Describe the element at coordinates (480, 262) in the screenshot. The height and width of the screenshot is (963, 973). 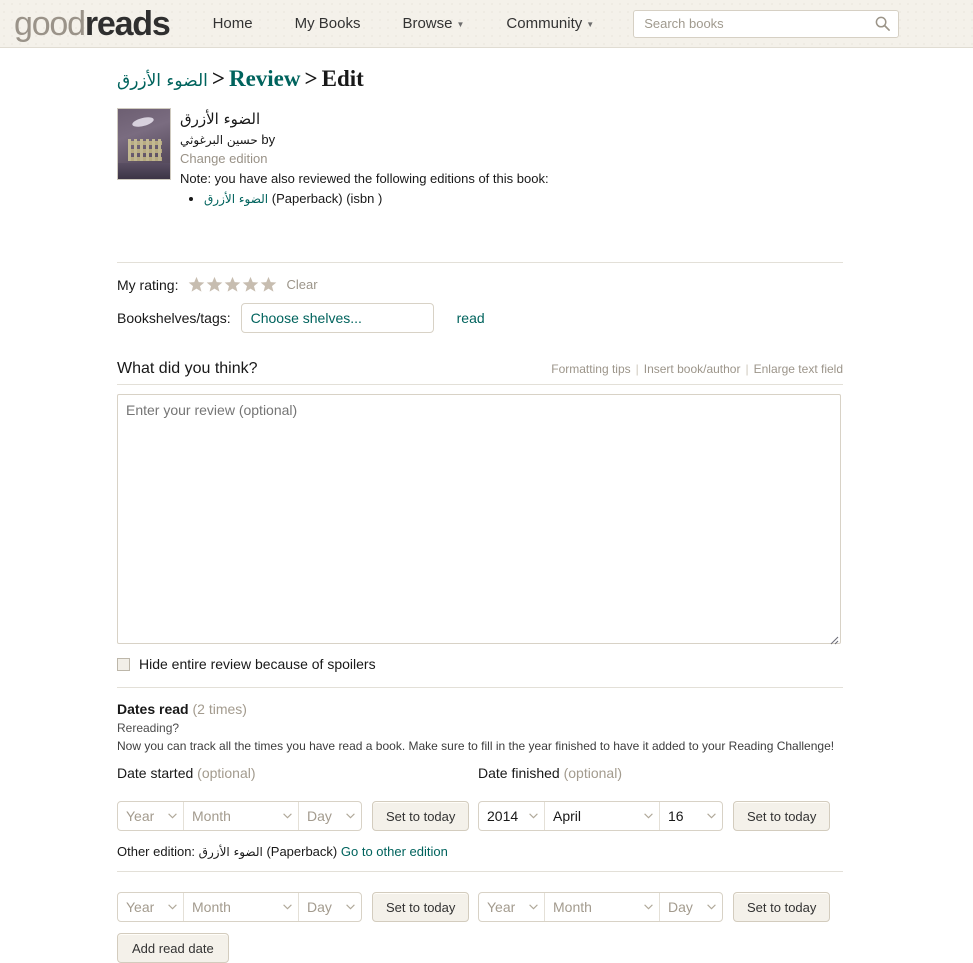
I see `divider-top` at that location.